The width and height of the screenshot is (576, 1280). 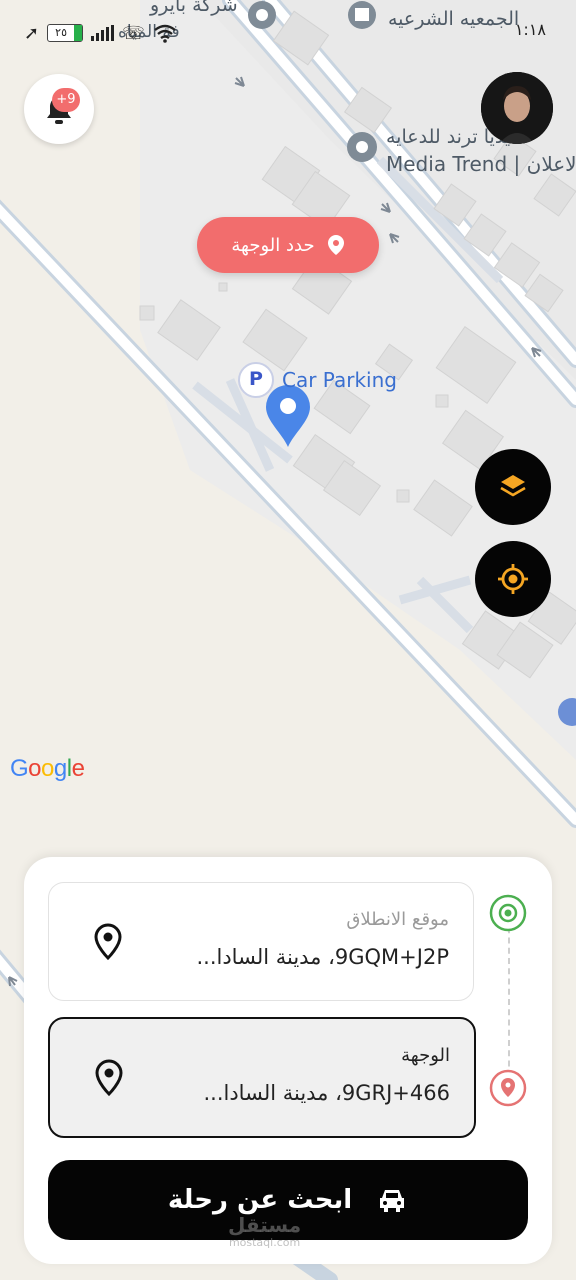 What do you see at coordinates (260, 1200) in the screenshot?
I see `search-trip-label: ابحث عن رحلة` at bounding box center [260, 1200].